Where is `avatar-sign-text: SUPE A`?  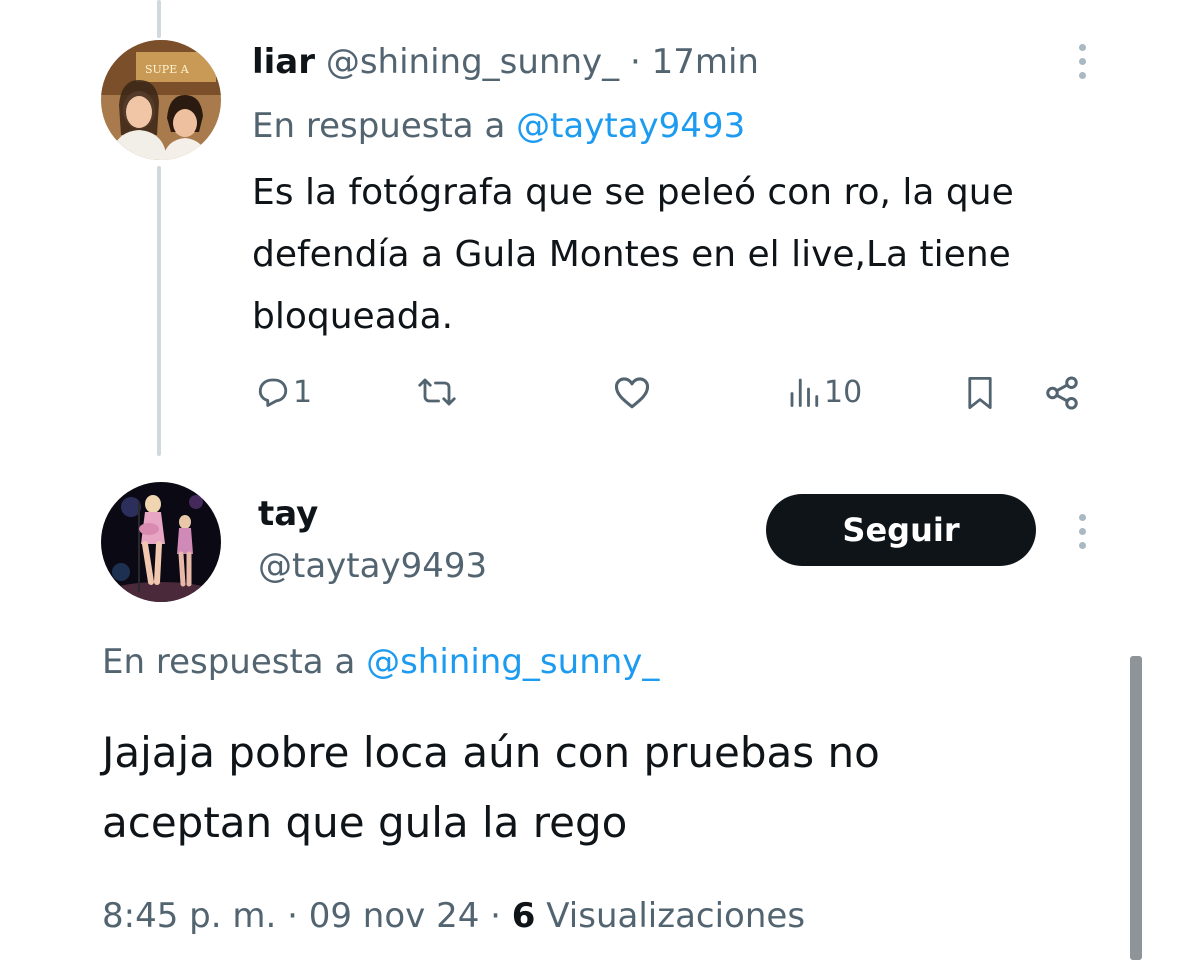 avatar-sign-text: SUPE A is located at coordinates (167, 69).